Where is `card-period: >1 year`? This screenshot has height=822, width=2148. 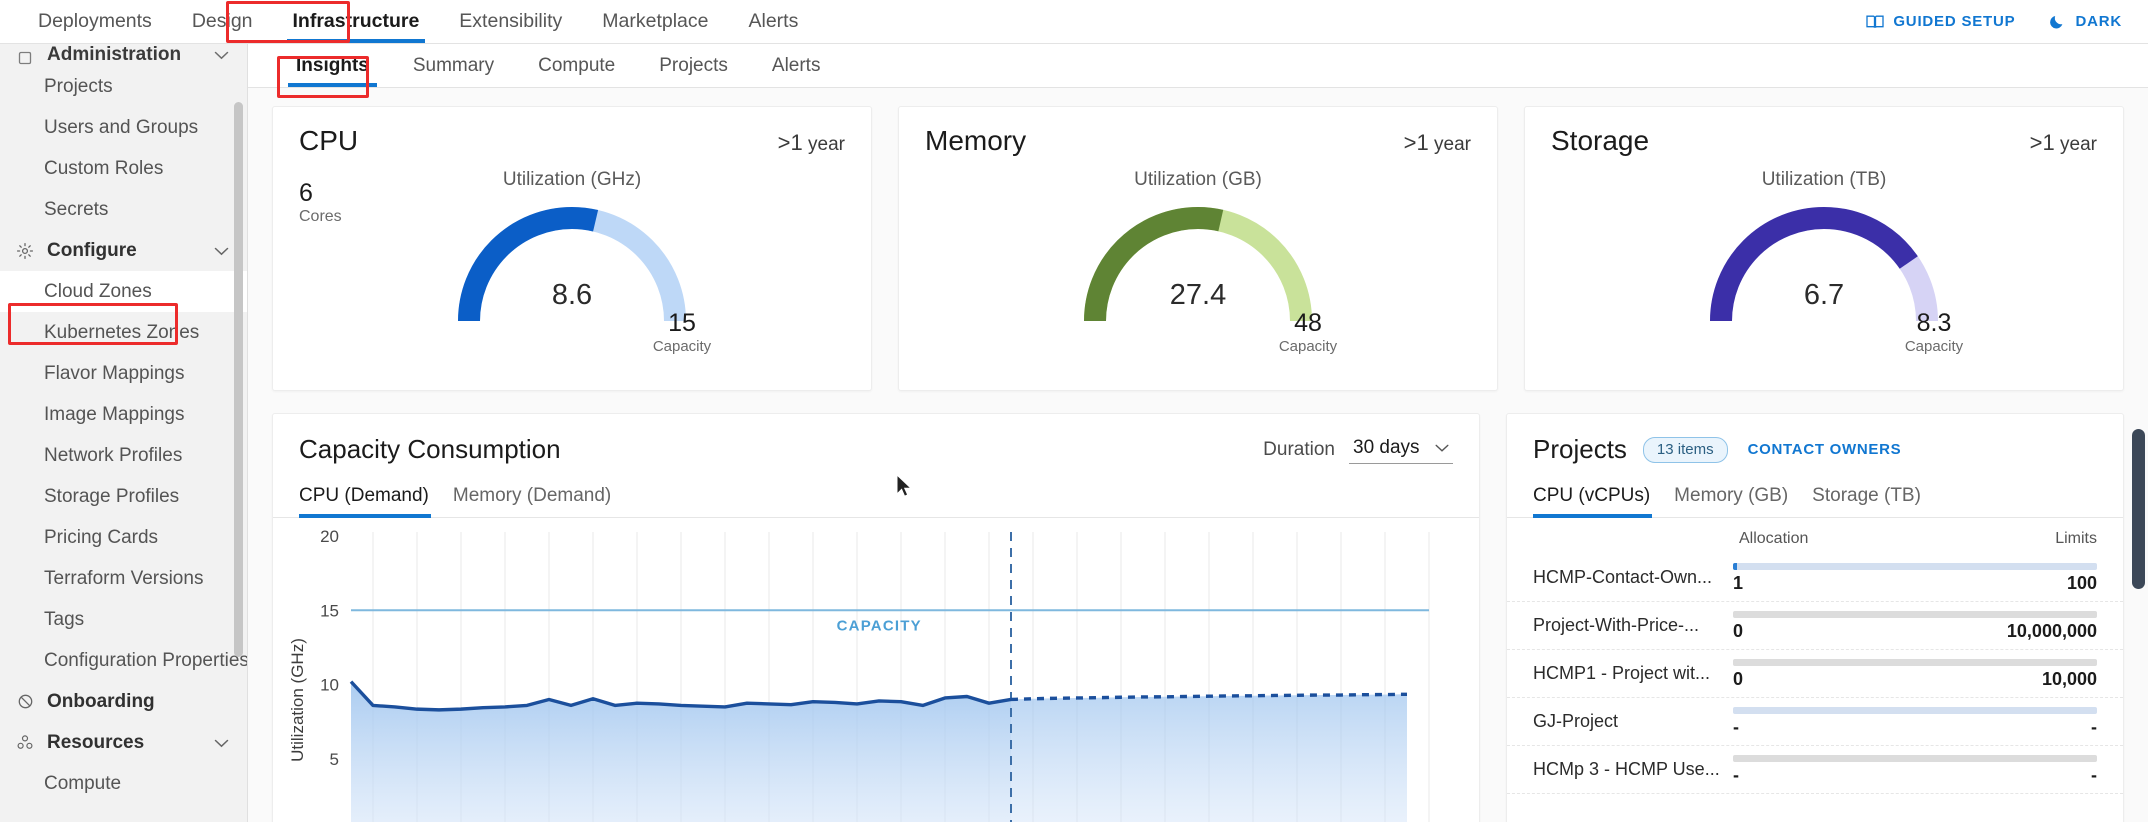
card-period: >1 year is located at coordinates (2063, 143).